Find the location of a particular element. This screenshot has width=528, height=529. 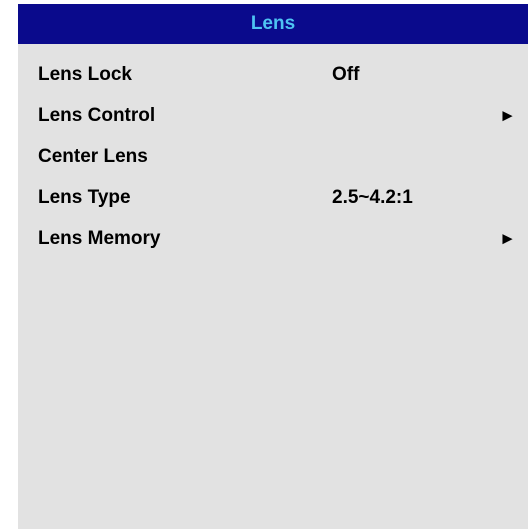

menu-item-value: 2.5~4.2:1 is located at coordinates (372, 197).